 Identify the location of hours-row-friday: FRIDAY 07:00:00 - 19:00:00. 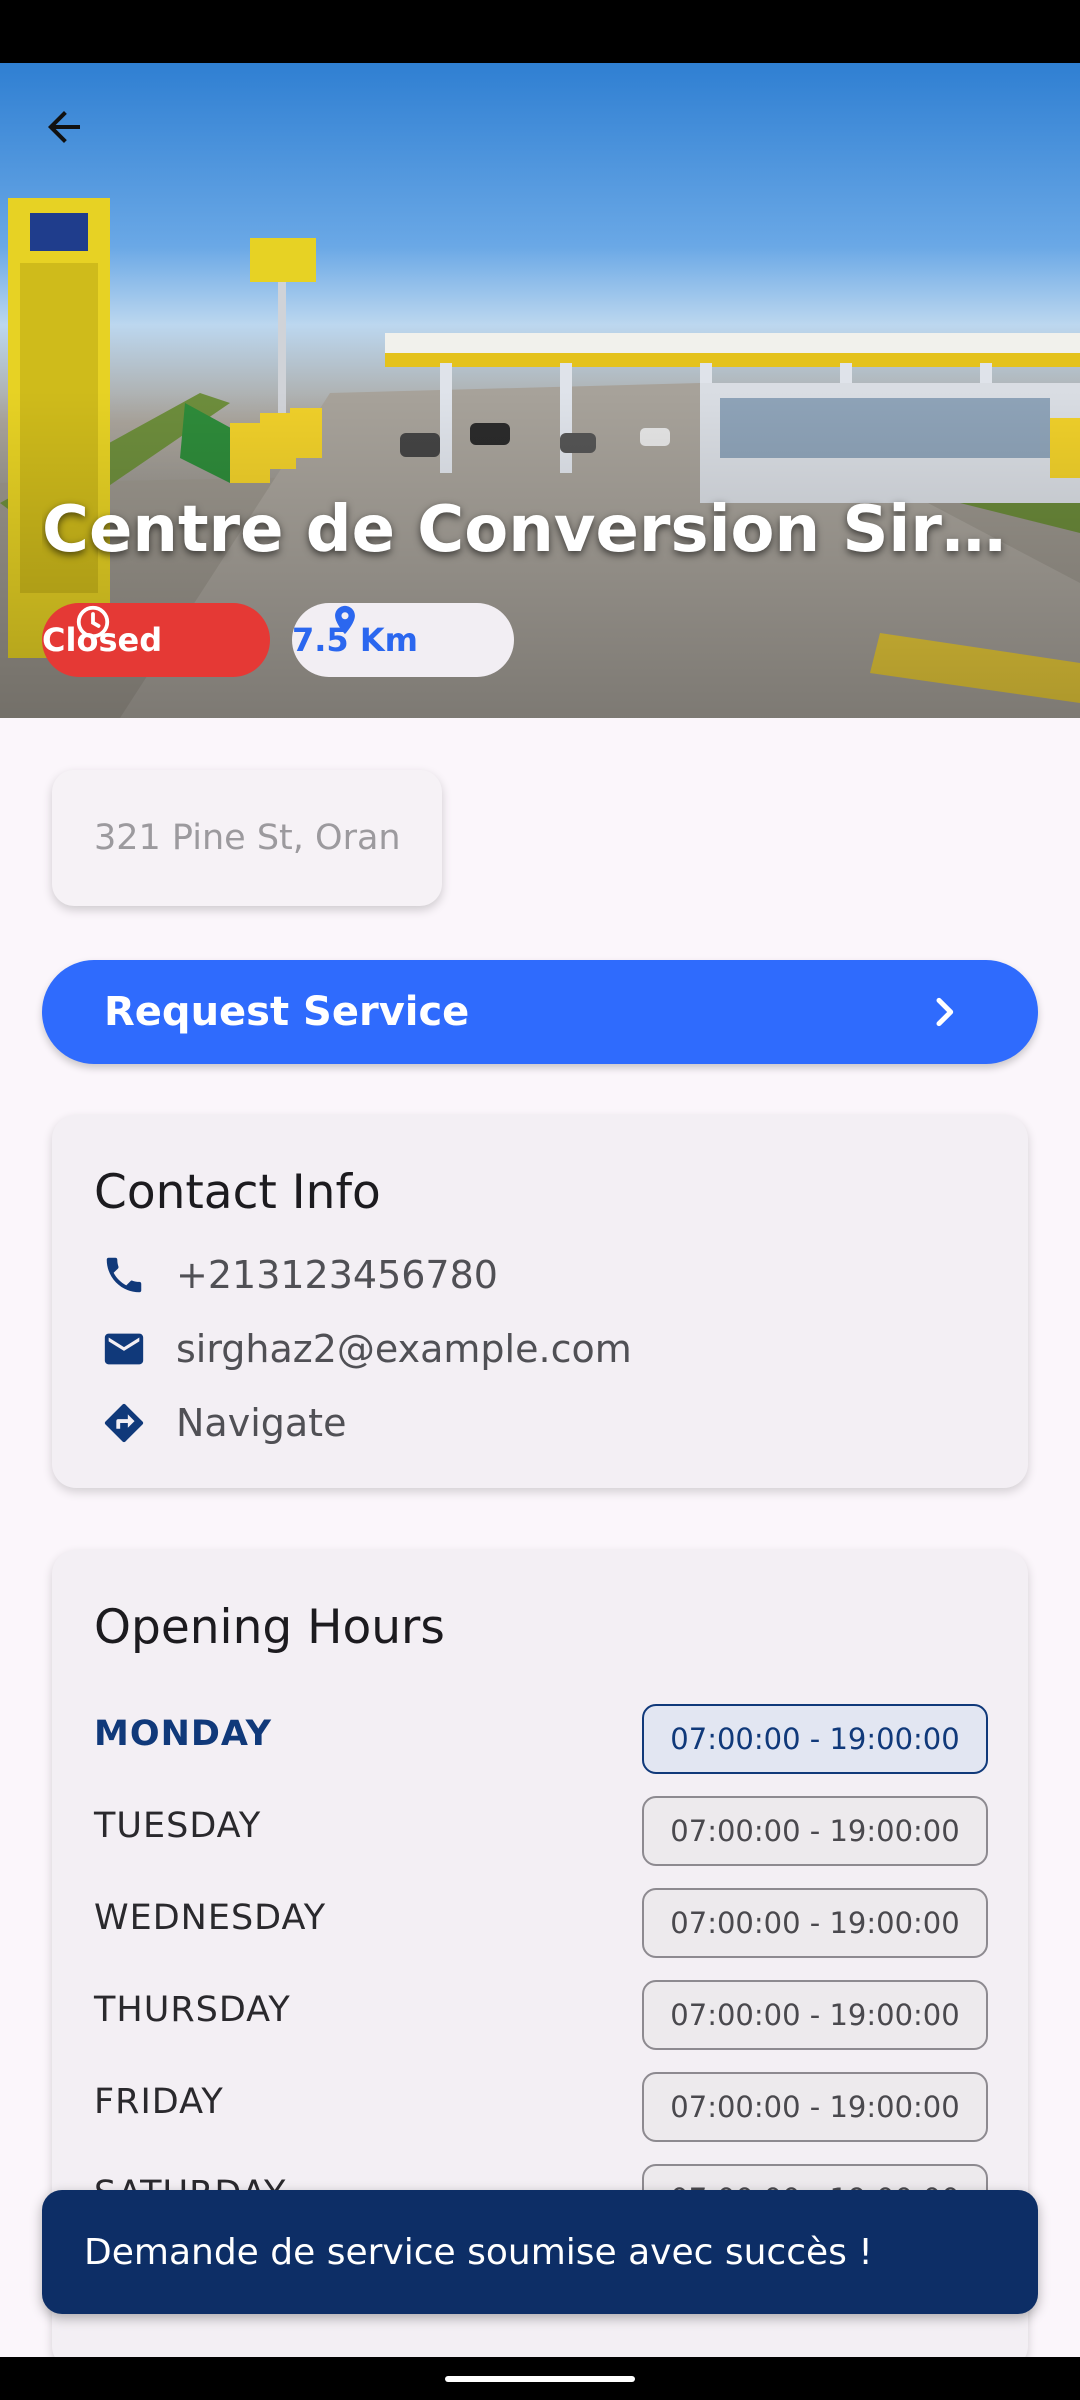
(541, 2107).